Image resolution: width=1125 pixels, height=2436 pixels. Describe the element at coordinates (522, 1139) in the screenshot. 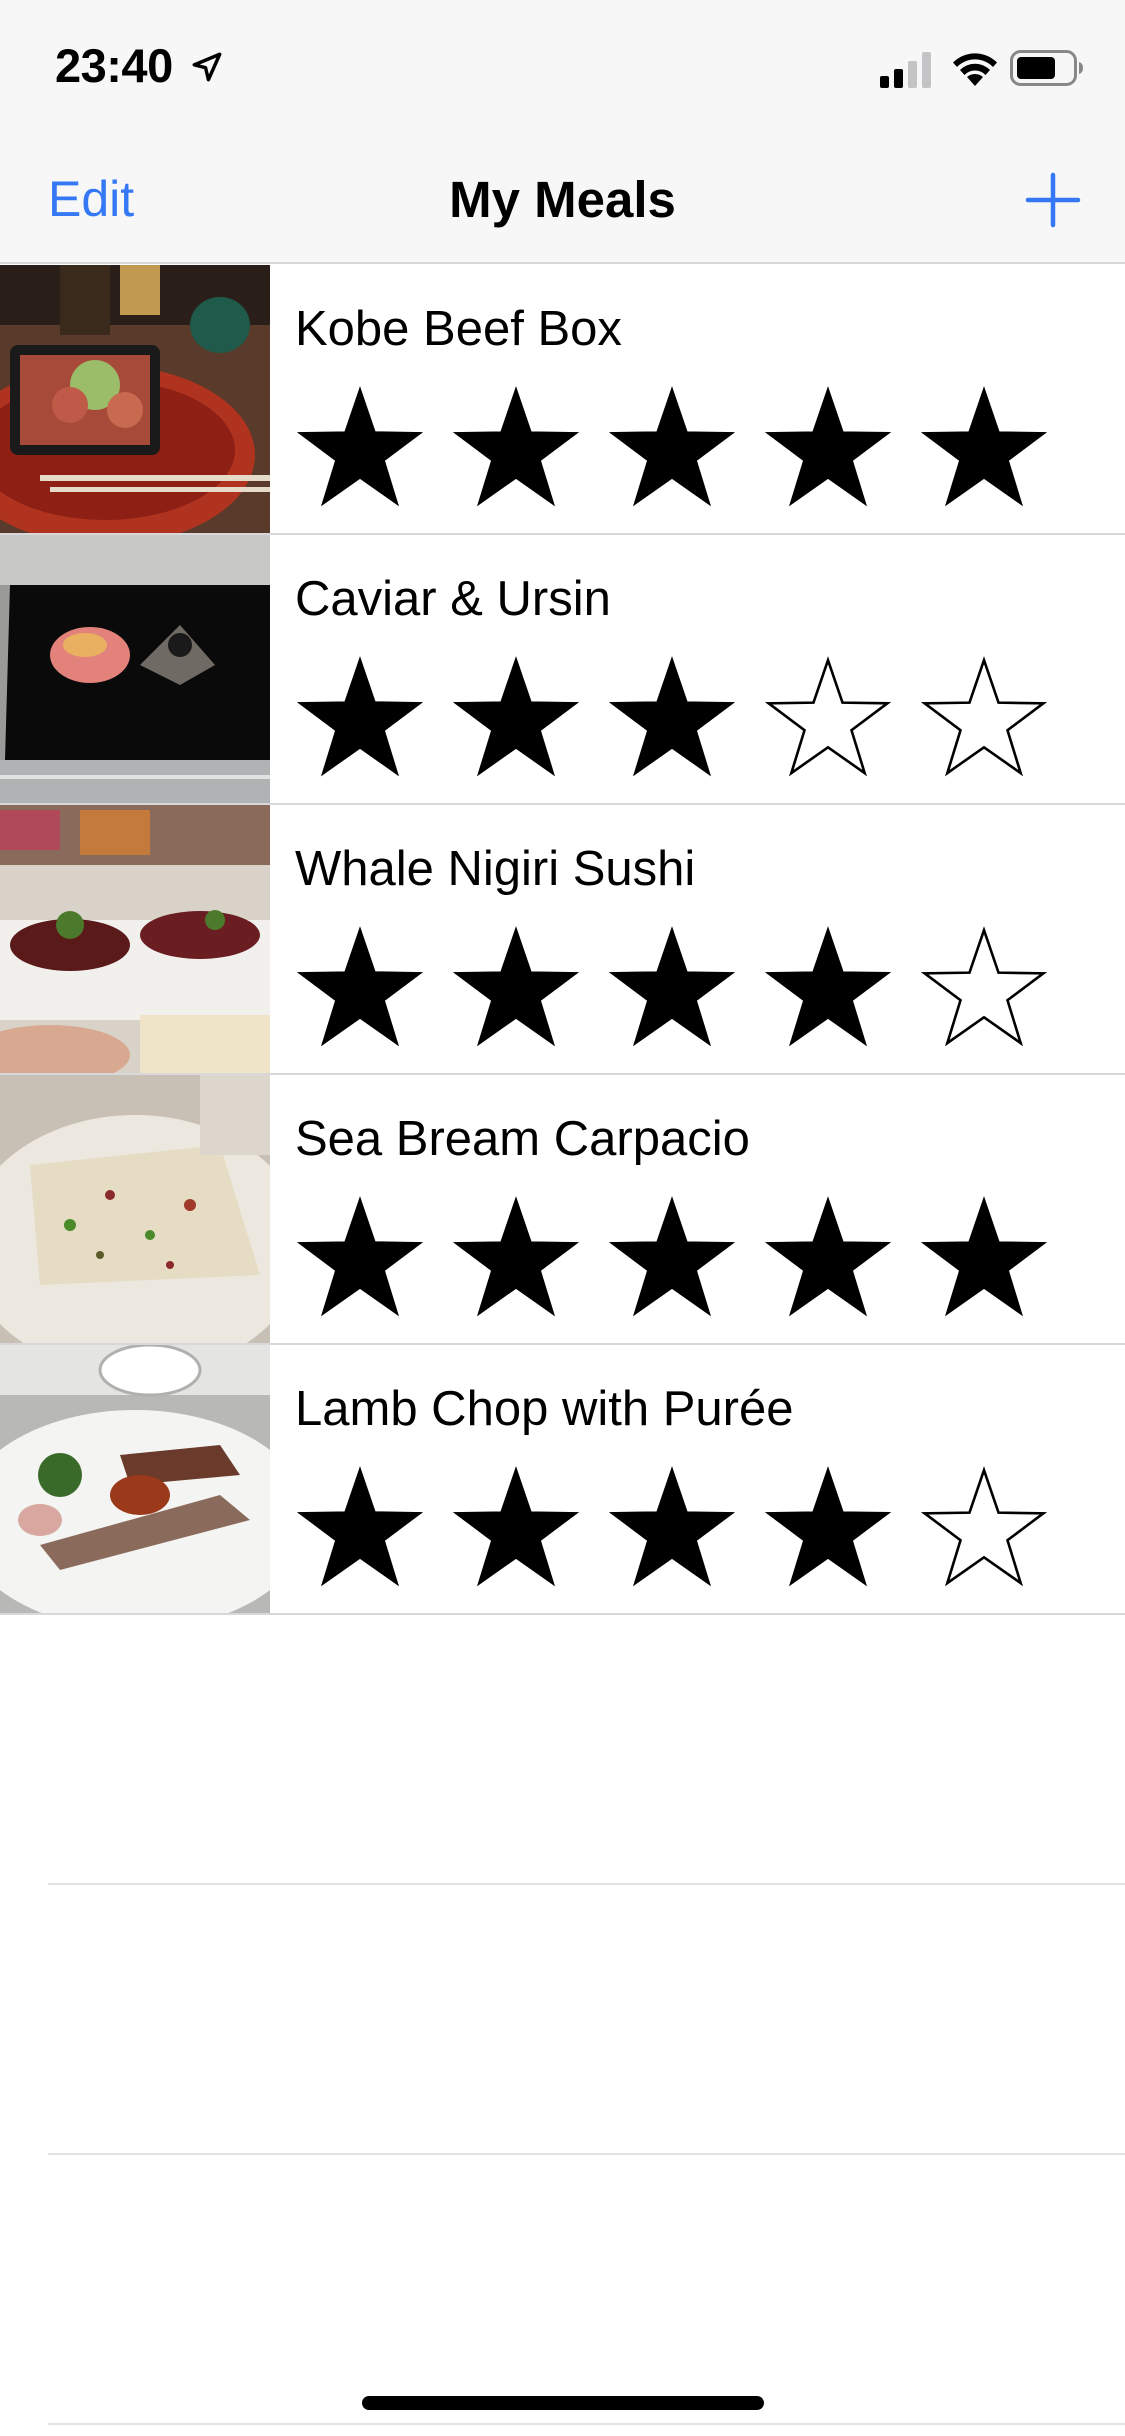

I see `meal-name: Sea Bream Carpacio` at that location.